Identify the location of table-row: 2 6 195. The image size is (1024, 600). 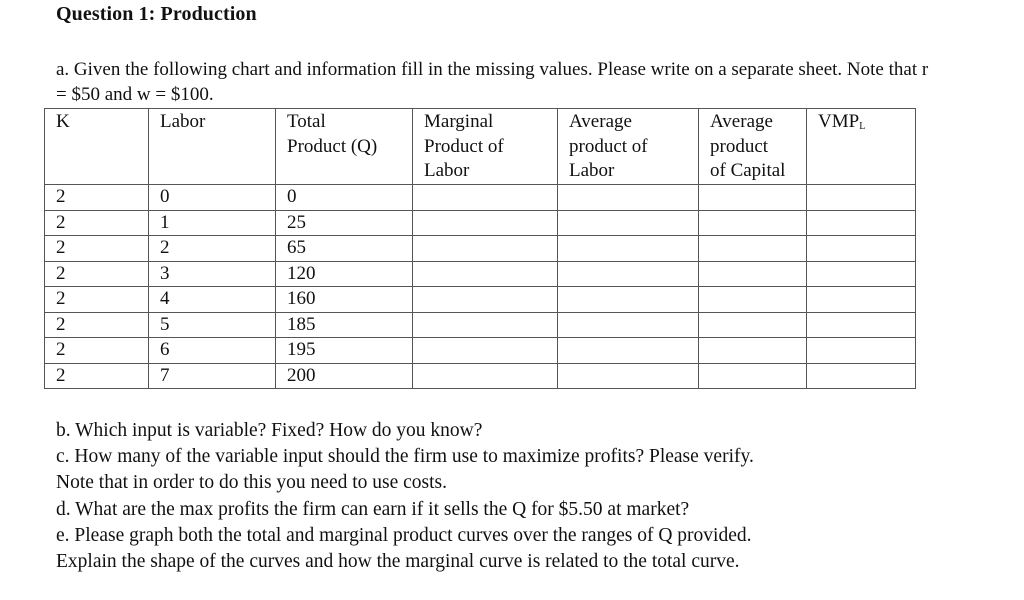
(480, 350).